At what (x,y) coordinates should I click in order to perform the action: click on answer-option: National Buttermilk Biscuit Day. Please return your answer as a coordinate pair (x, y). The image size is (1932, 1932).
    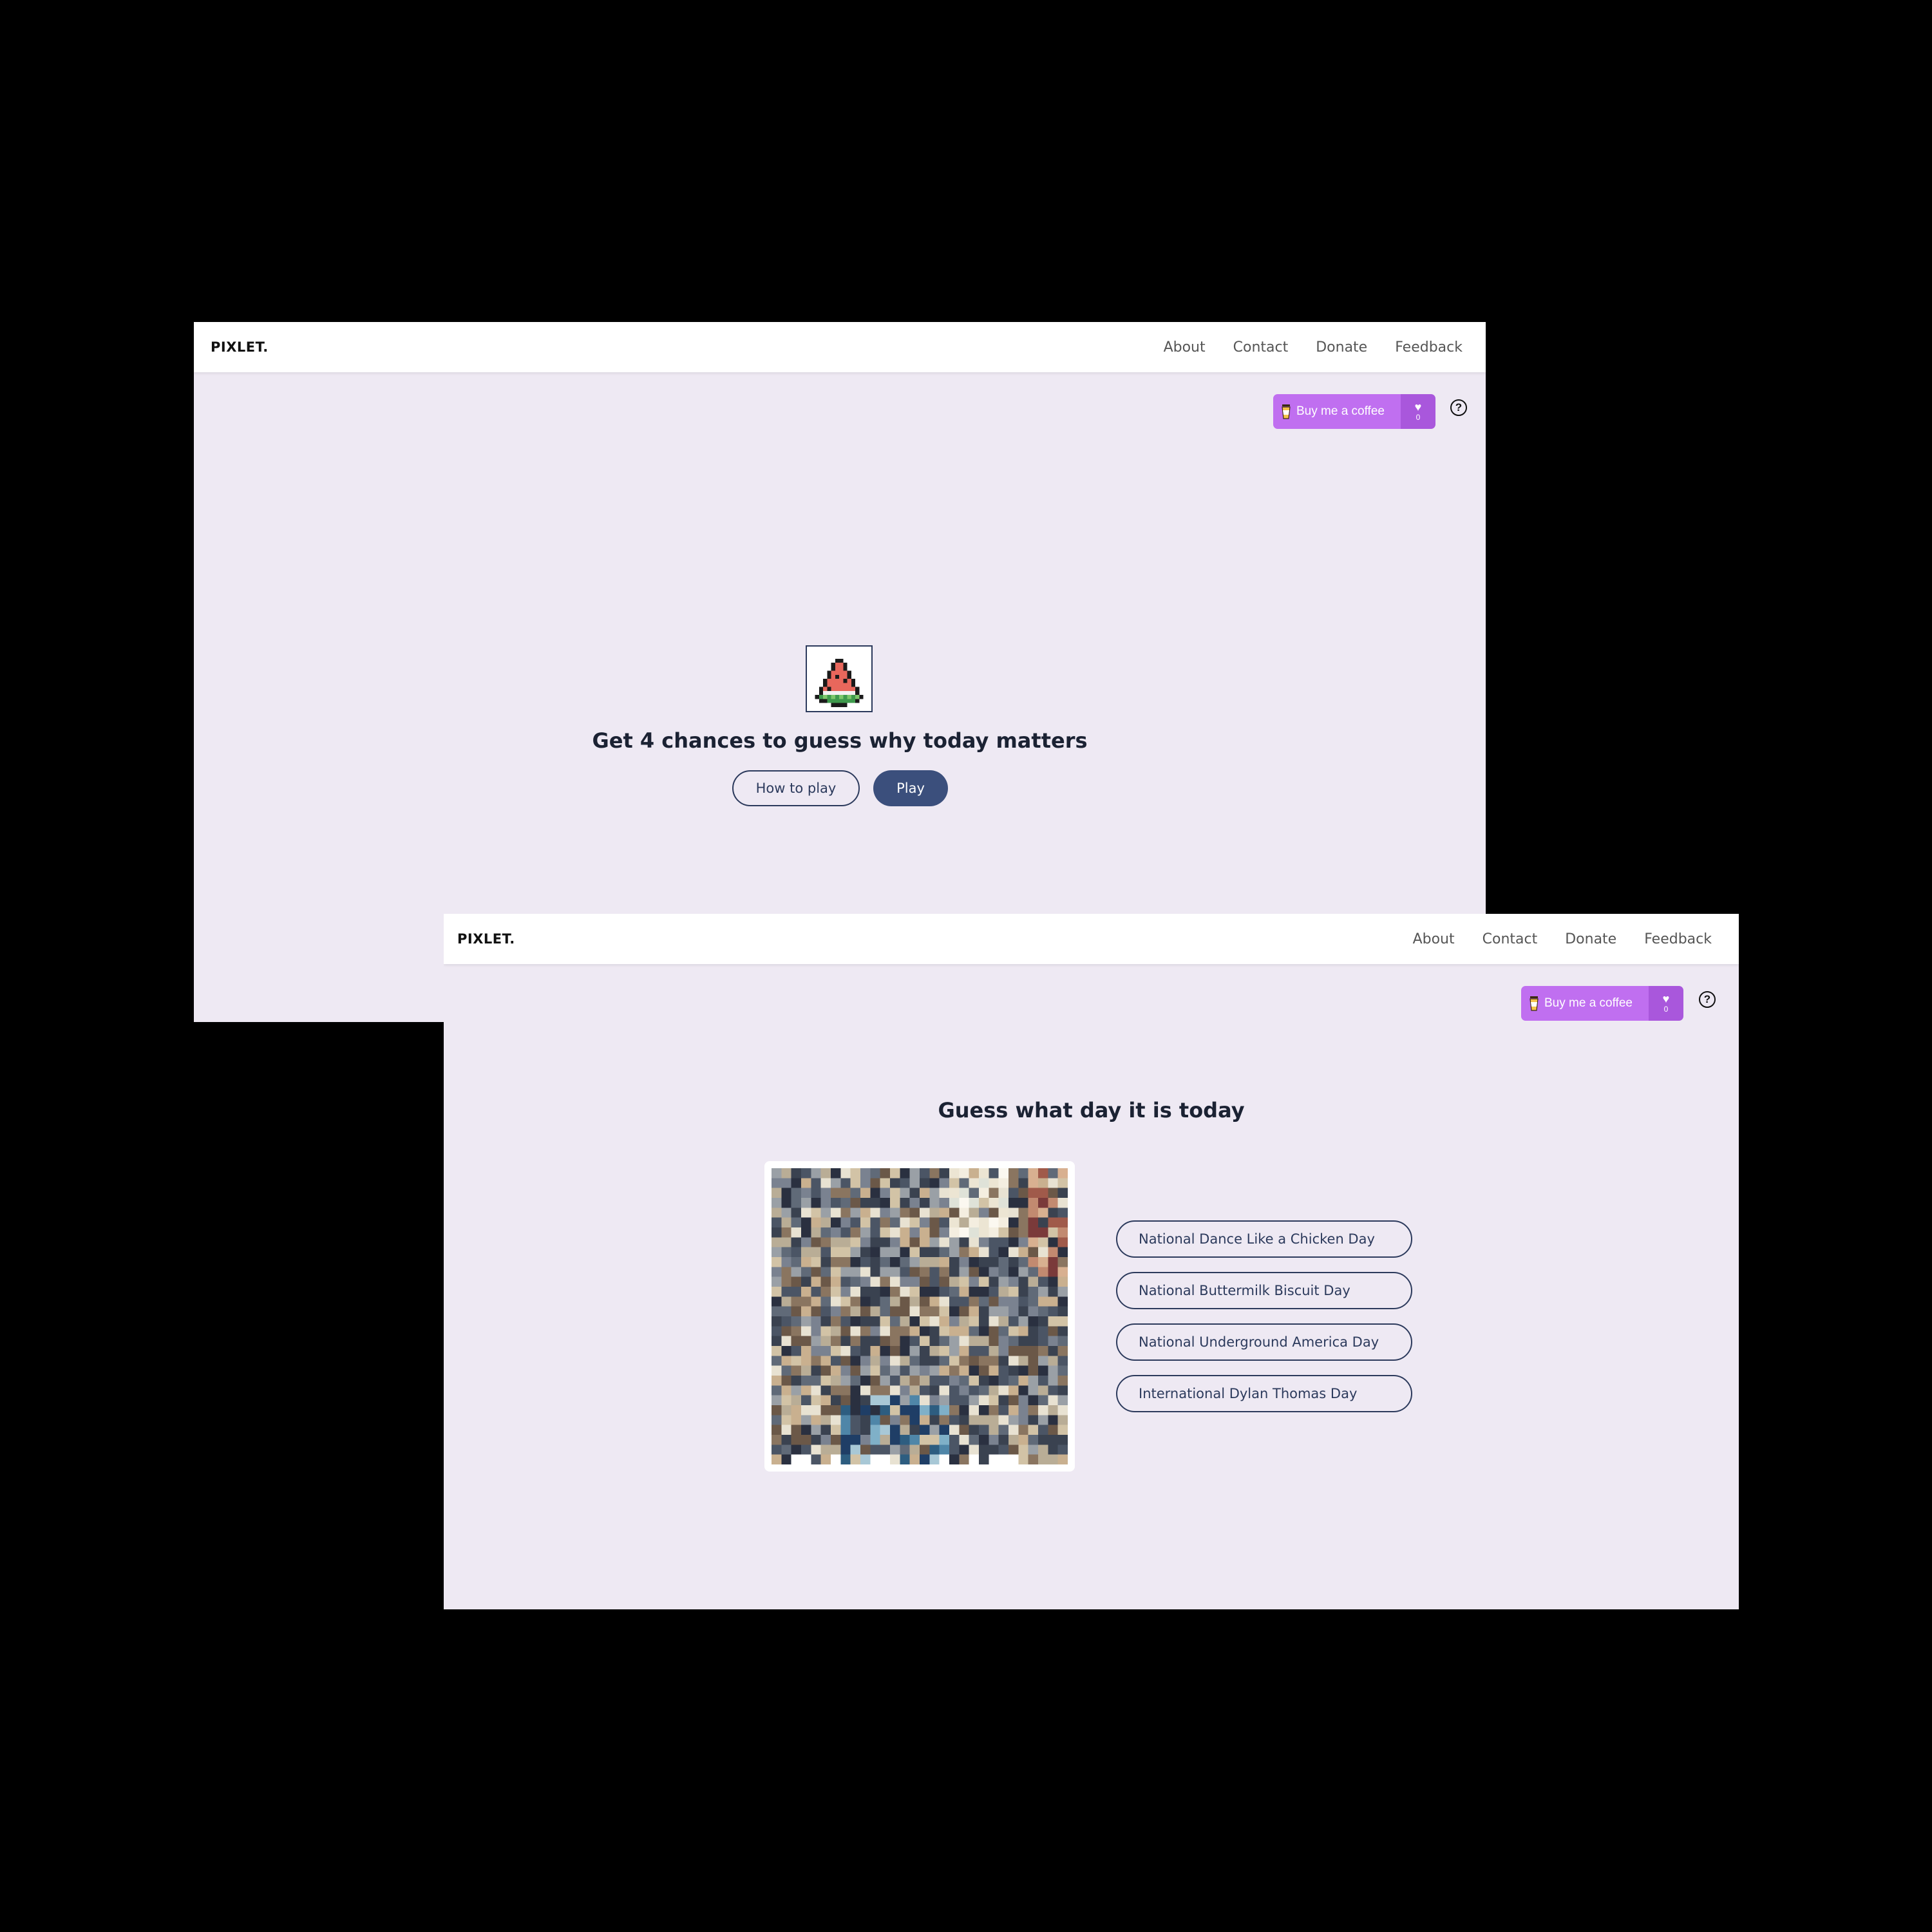
    Looking at the image, I should click on (1264, 1290).